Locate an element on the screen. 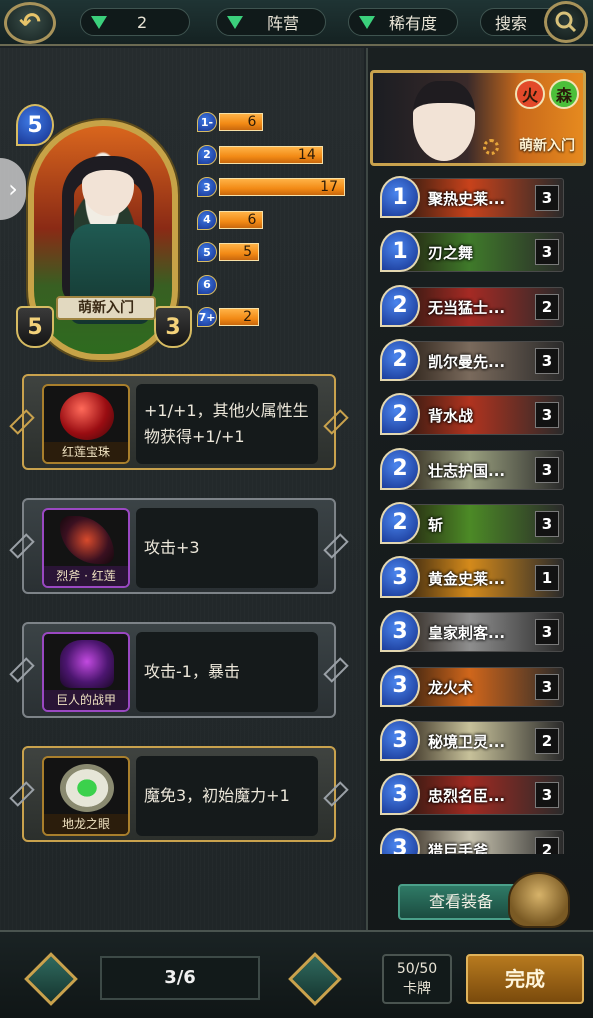  deck-card-name: 斩 is located at coordinates (436, 524).